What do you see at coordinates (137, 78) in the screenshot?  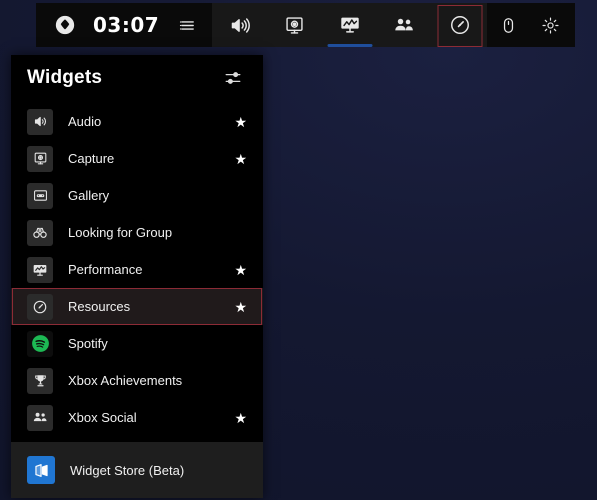 I see `widgets-panel-header: Widgets` at bounding box center [137, 78].